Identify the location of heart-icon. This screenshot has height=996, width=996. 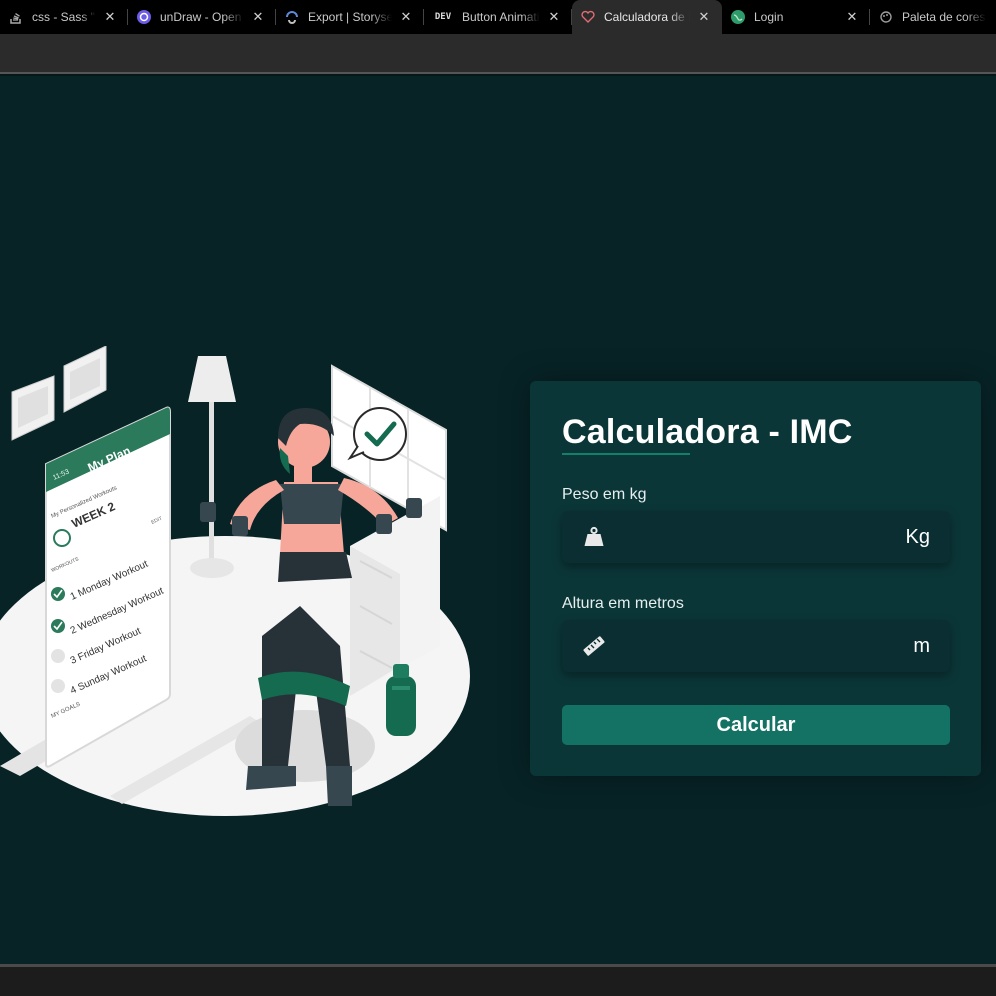
(588, 17).